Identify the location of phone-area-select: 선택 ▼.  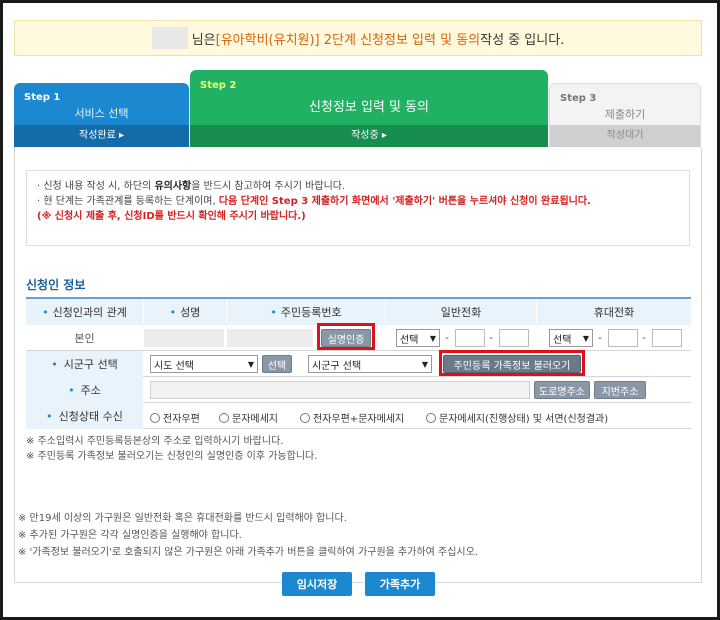
(418, 338).